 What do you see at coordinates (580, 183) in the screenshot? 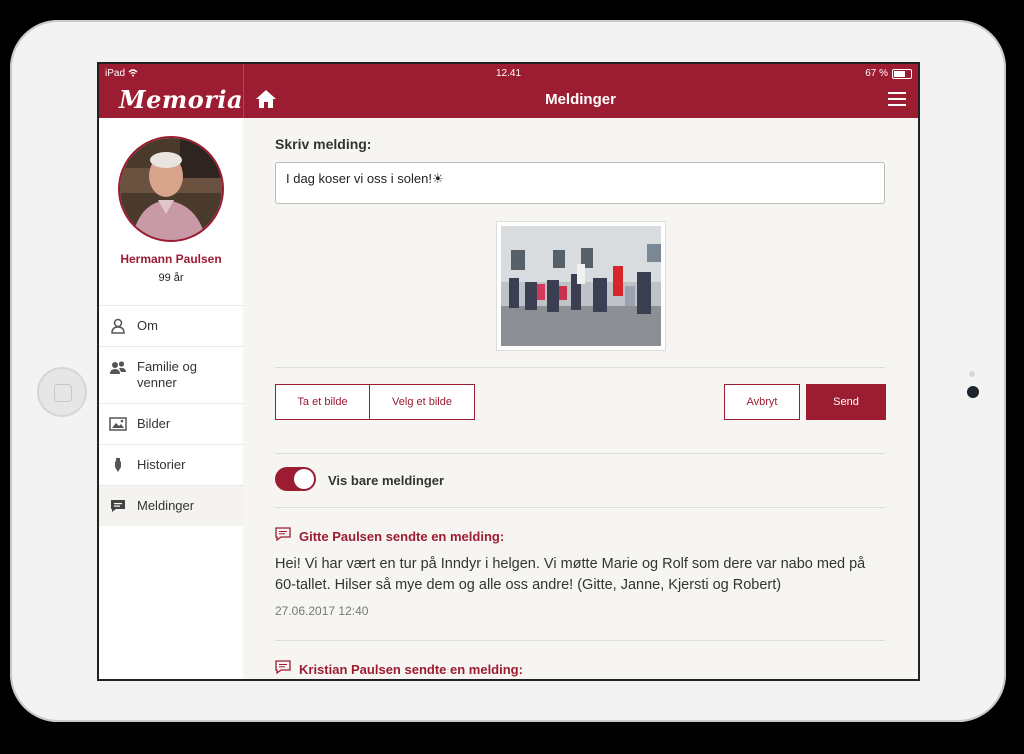
I see `message-input: I dag koser vi oss i solen!☀` at bounding box center [580, 183].